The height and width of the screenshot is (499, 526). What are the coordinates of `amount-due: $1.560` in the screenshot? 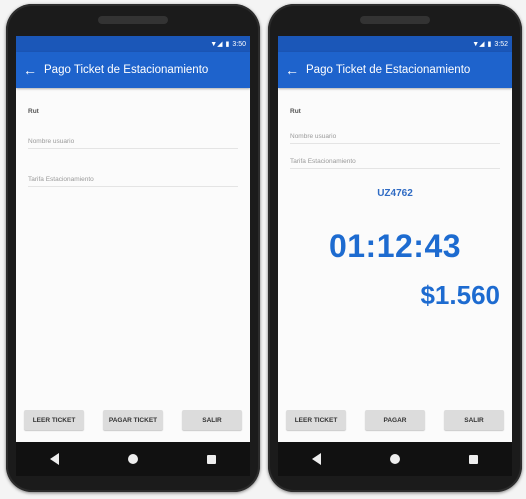 It's located at (460, 295).